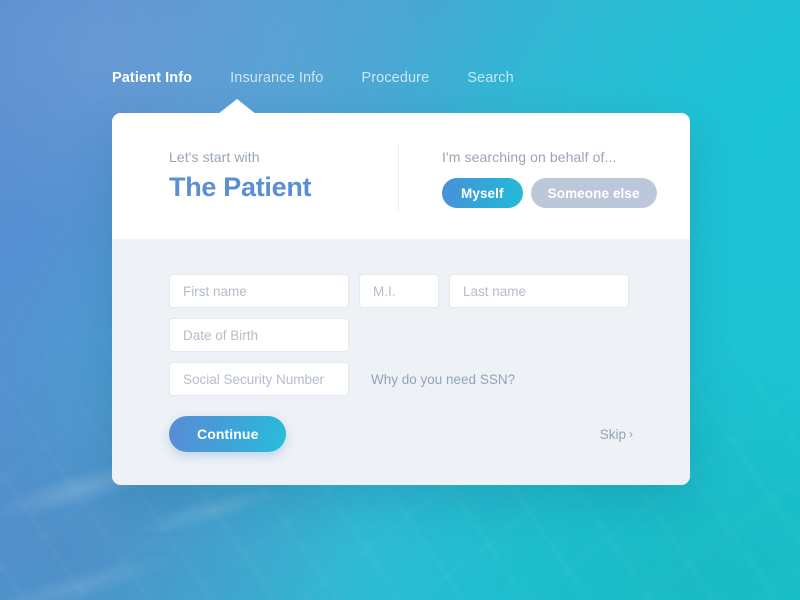  I want to click on behalf-toggle-group: Myself Someone else, so click(566, 193).